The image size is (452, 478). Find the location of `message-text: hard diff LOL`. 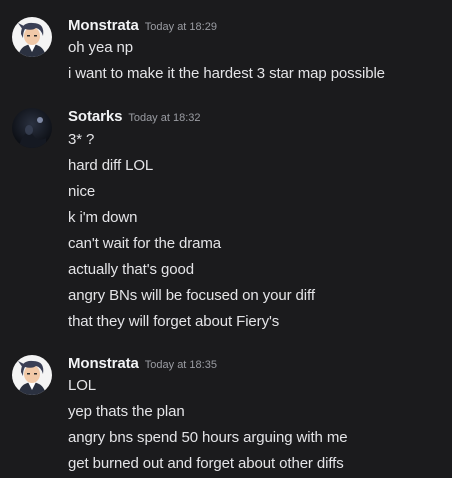

message-text: hard diff LOL is located at coordinates (111, 165).